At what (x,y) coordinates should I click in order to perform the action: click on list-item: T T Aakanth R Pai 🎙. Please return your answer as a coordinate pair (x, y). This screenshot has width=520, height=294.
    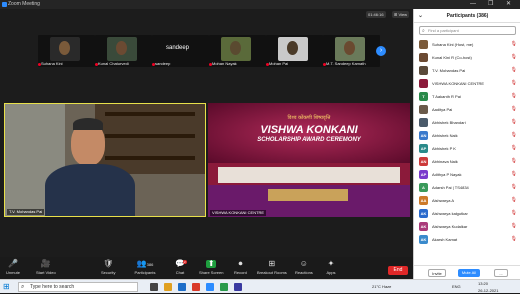
    Looking at the image, I should click on (467, 96).